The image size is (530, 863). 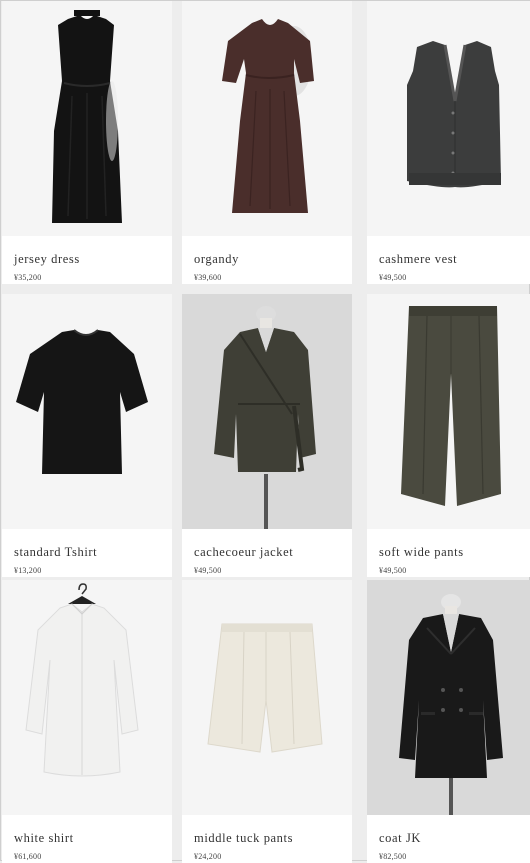 What do you see at coordinates (393, 856) in the screenshot?
I see `product-price: ¥82,500` at bounding box center [393, 856].